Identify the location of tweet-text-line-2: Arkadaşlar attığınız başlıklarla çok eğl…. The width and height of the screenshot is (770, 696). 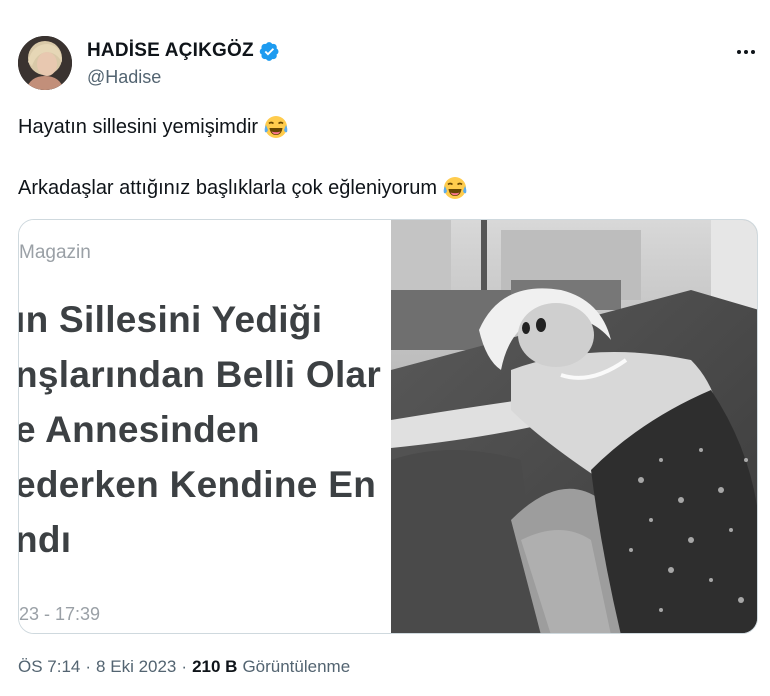
(243, 188).